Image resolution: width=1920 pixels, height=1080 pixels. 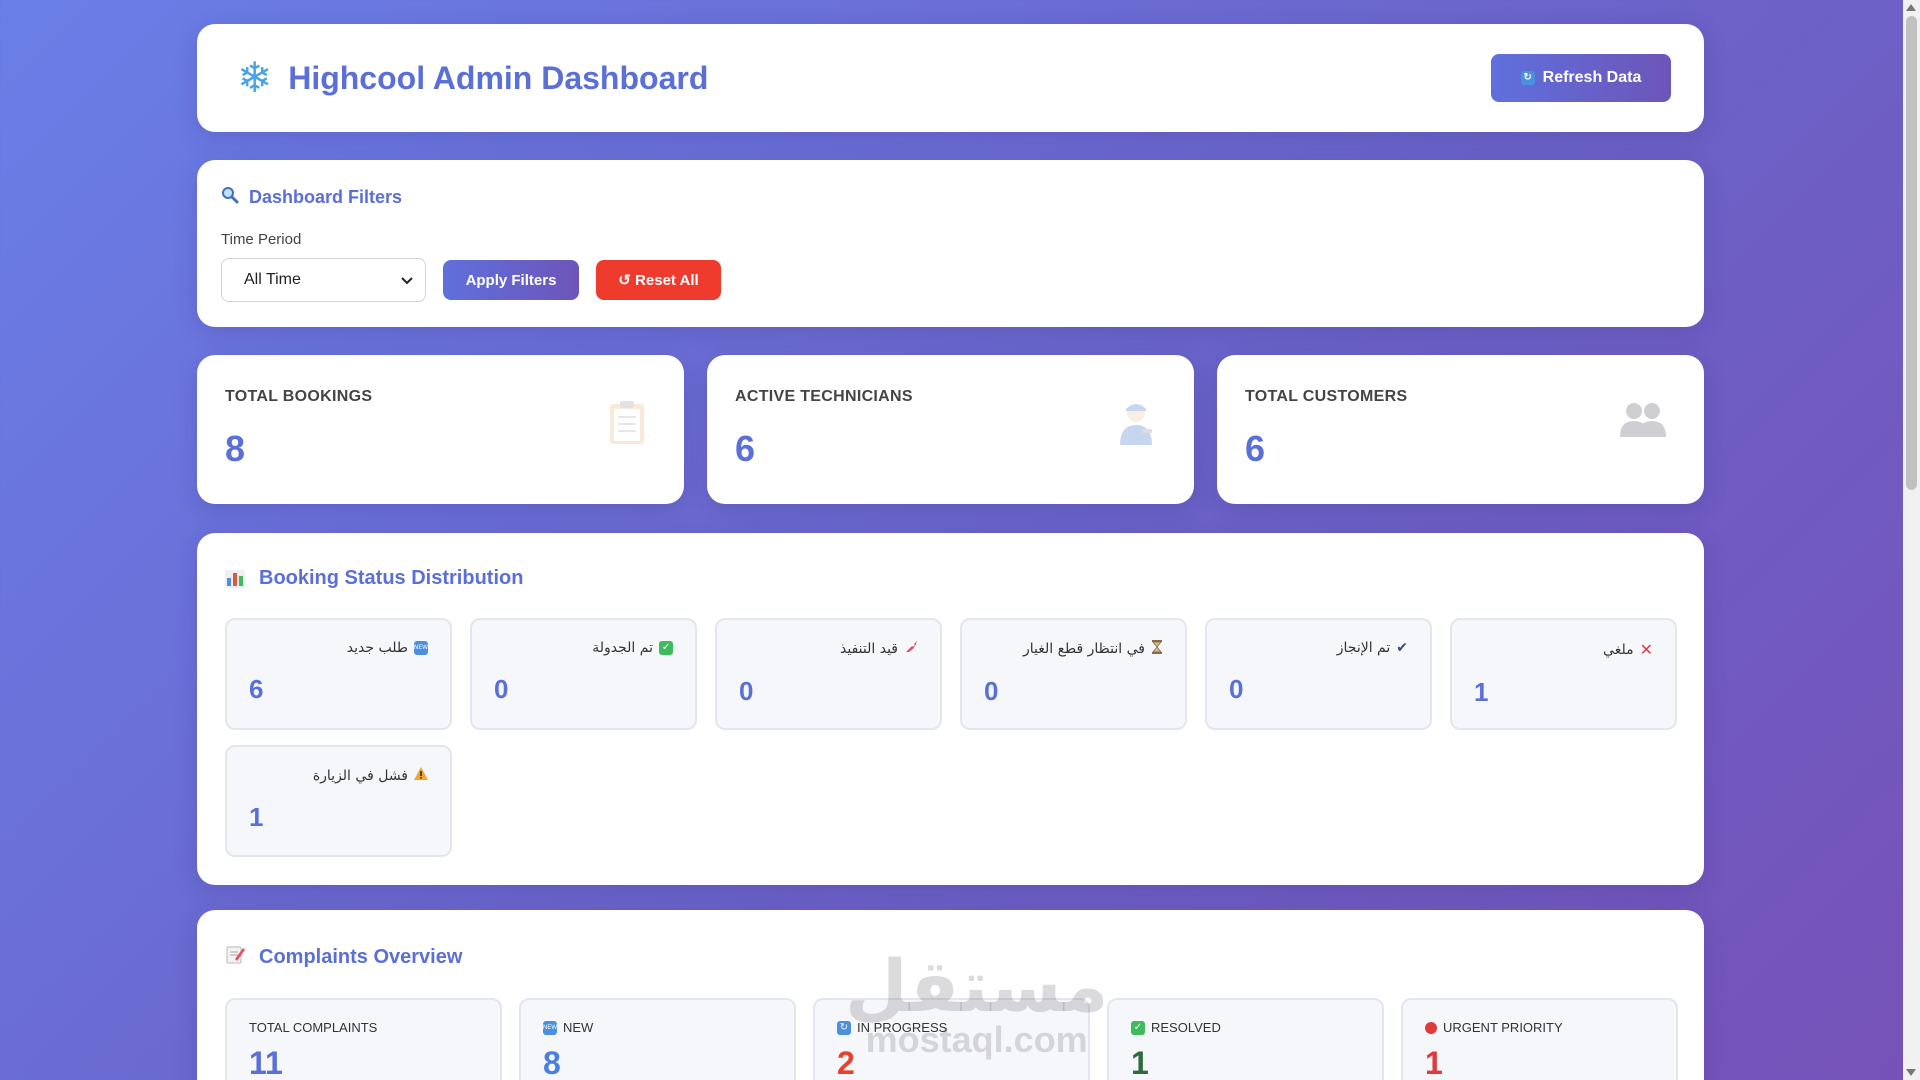 What do you see at coordinates (230, 197) in the screenshot?
I see `search-icon` at bounding box center [230, 197].